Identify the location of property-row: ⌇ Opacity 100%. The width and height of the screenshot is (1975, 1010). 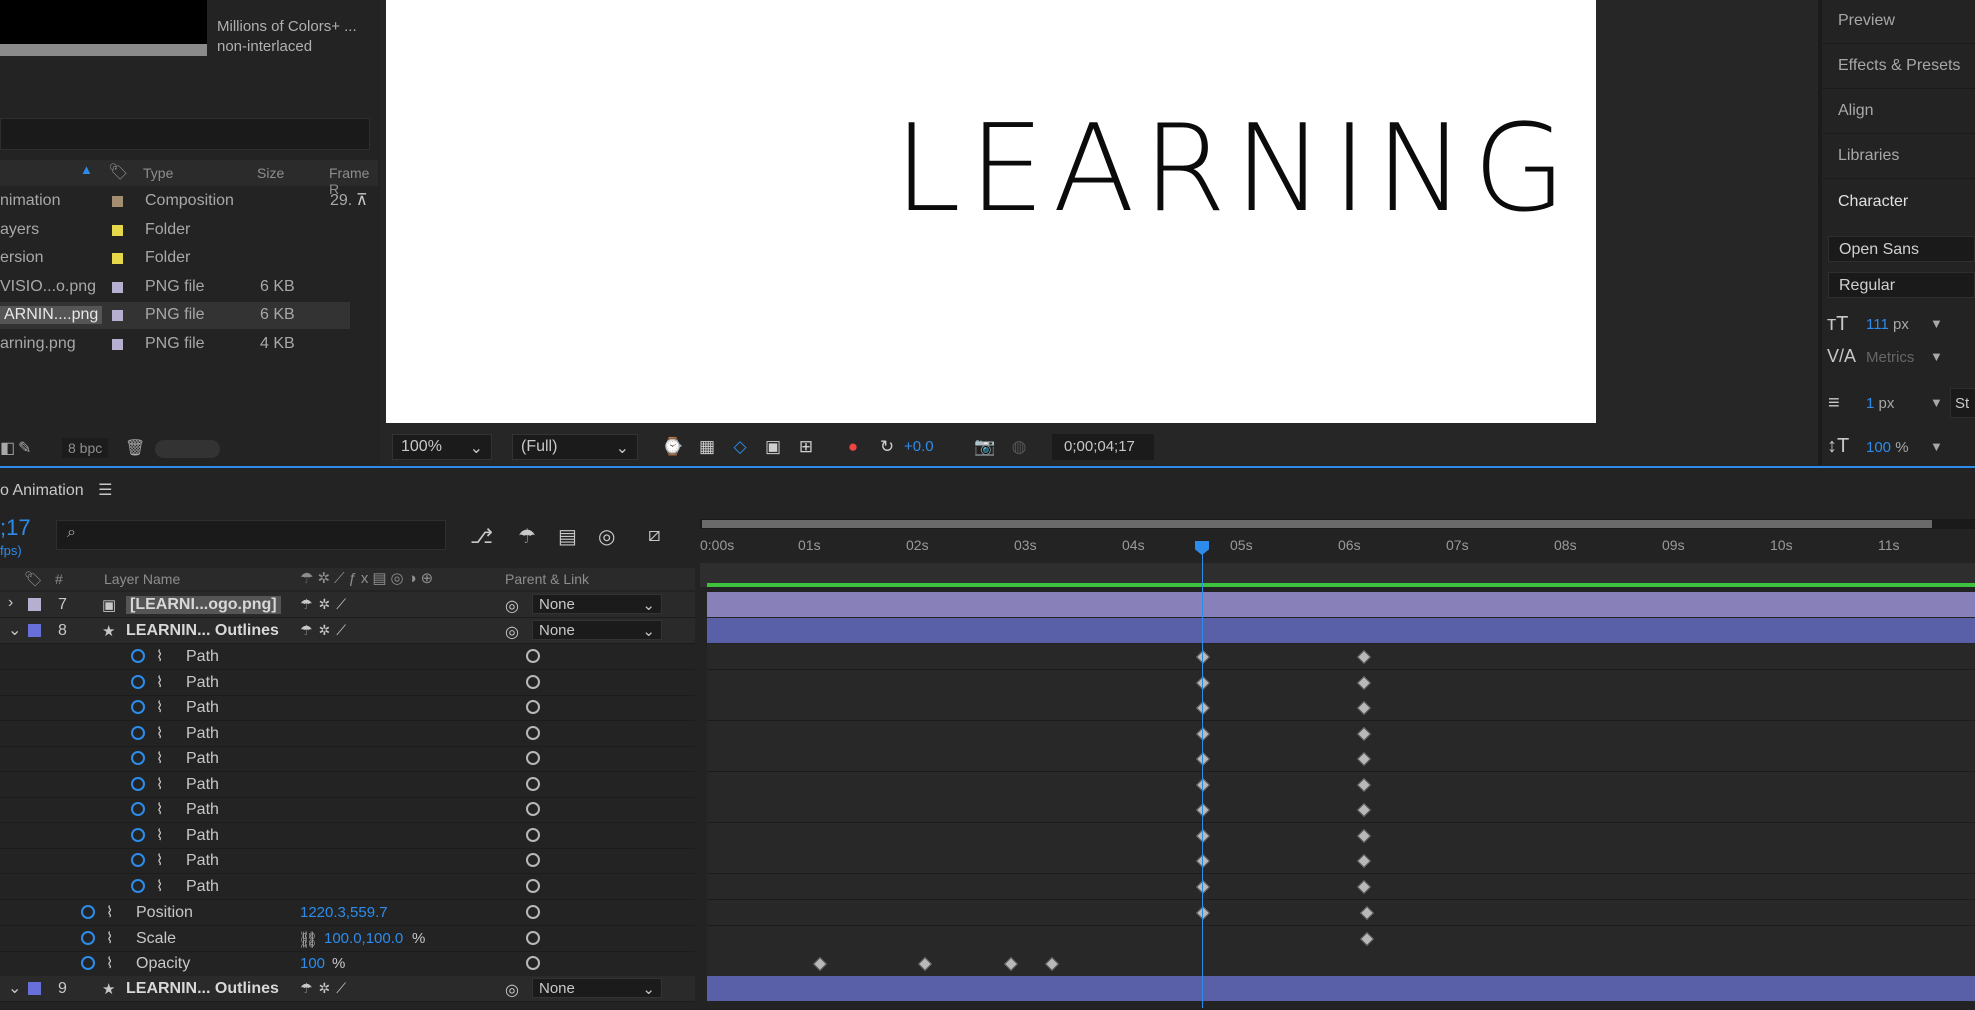
(347, 964).